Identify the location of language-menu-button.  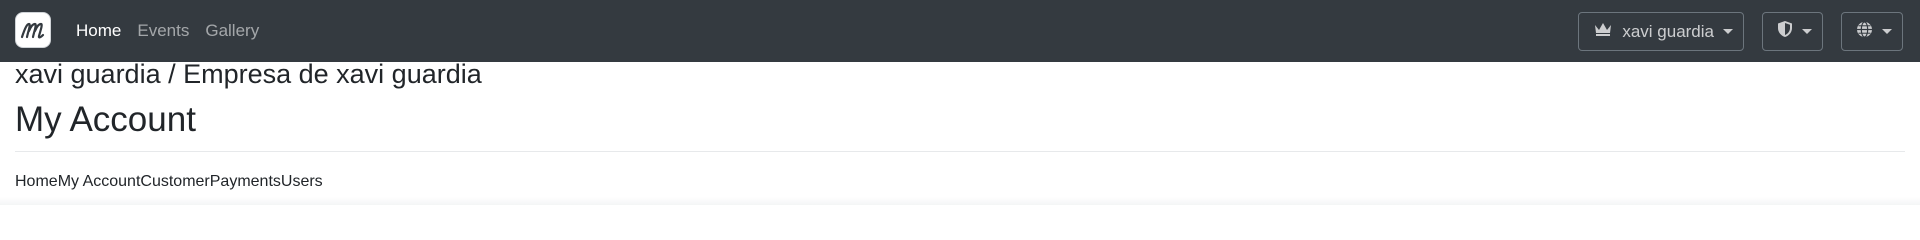
(1872, 31).